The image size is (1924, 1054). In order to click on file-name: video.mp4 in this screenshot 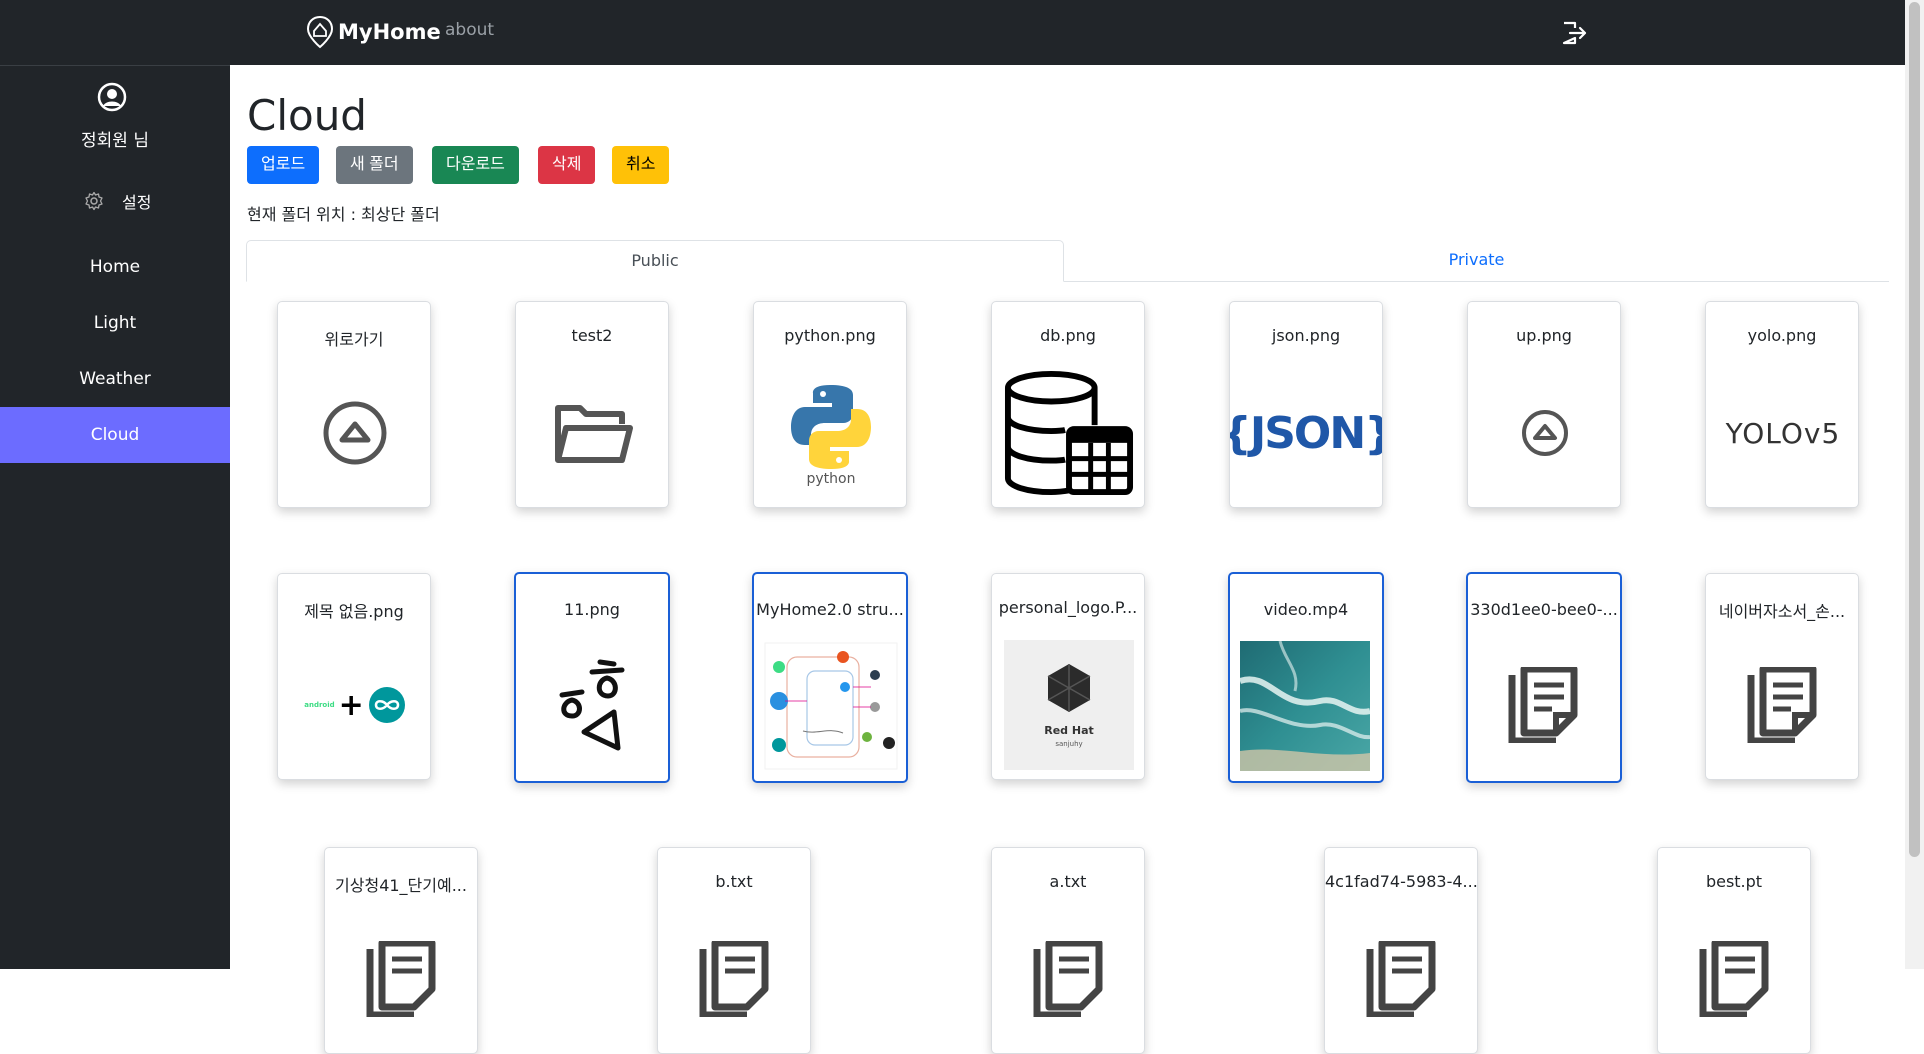, I will do `click(1306, 609)`.